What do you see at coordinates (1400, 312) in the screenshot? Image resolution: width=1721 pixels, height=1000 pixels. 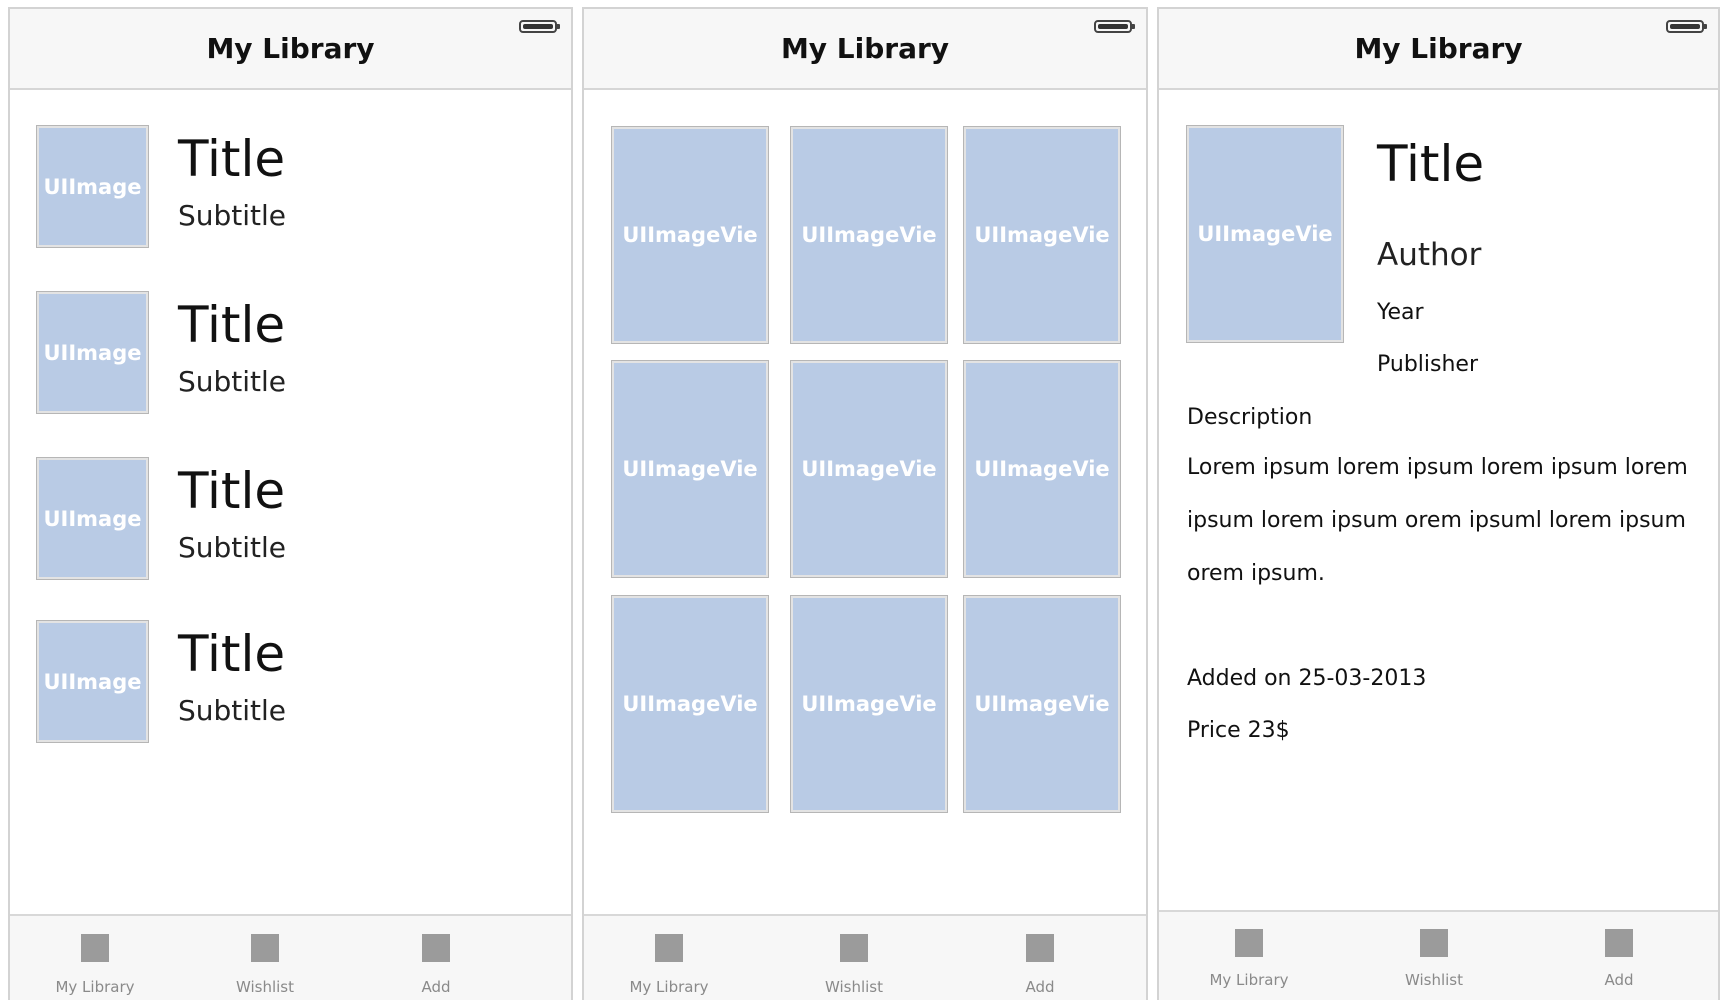 I see `book-year: Year` at bounding box center [1400, 312].